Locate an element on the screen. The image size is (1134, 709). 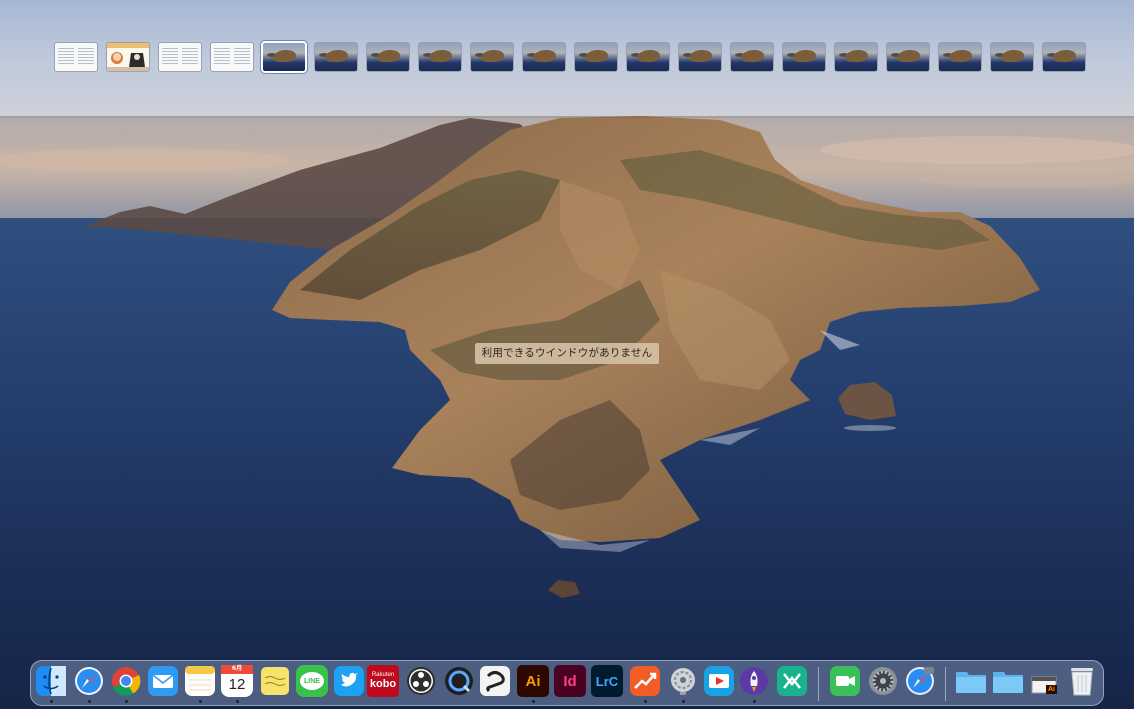
launcher-wheel-icon is located at coordinates (683, 684).